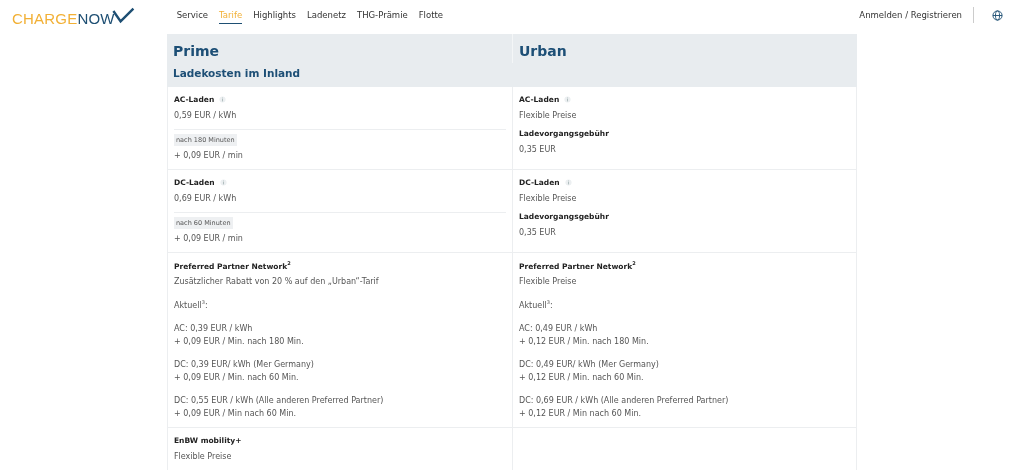 The width and height of the screenshot is (1024, 470). Describe the element at coordinates (279, 407) in the screenshot. I see `price-text: DC: 0,55 EUR / kWh (Alle anderen Preferred Partner) + 0,09 EUR / Min nach 60 Min.` at that location.